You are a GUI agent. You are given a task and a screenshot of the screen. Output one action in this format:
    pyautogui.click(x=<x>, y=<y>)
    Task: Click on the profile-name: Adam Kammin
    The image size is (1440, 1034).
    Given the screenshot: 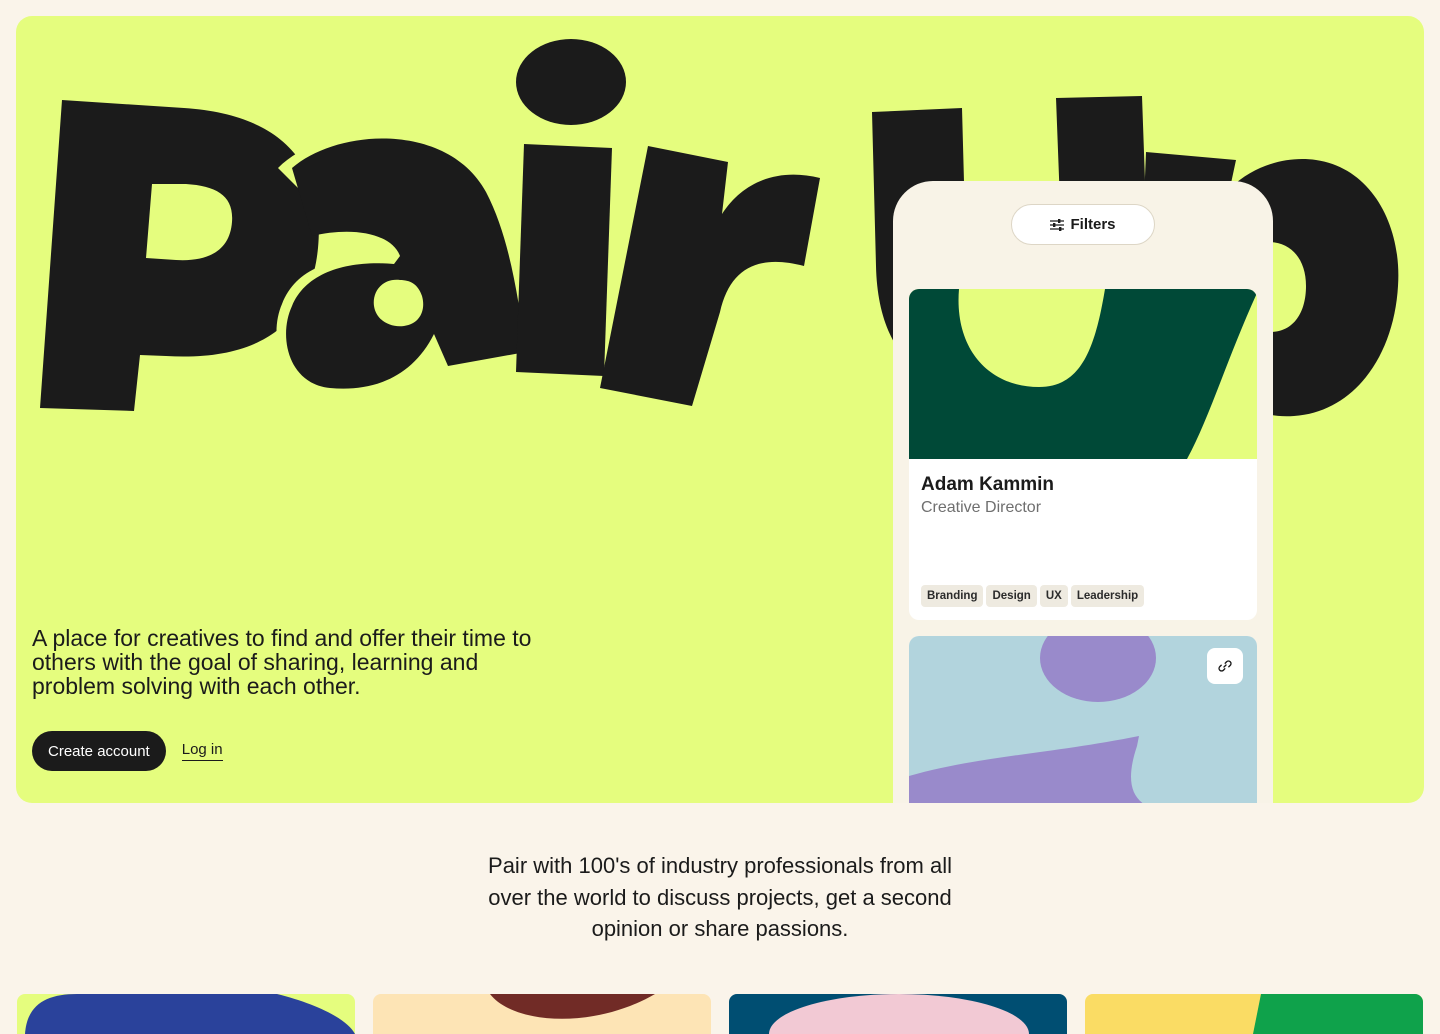 What is the action you would take?
    pyautogui.click(x=988, y=484)
    